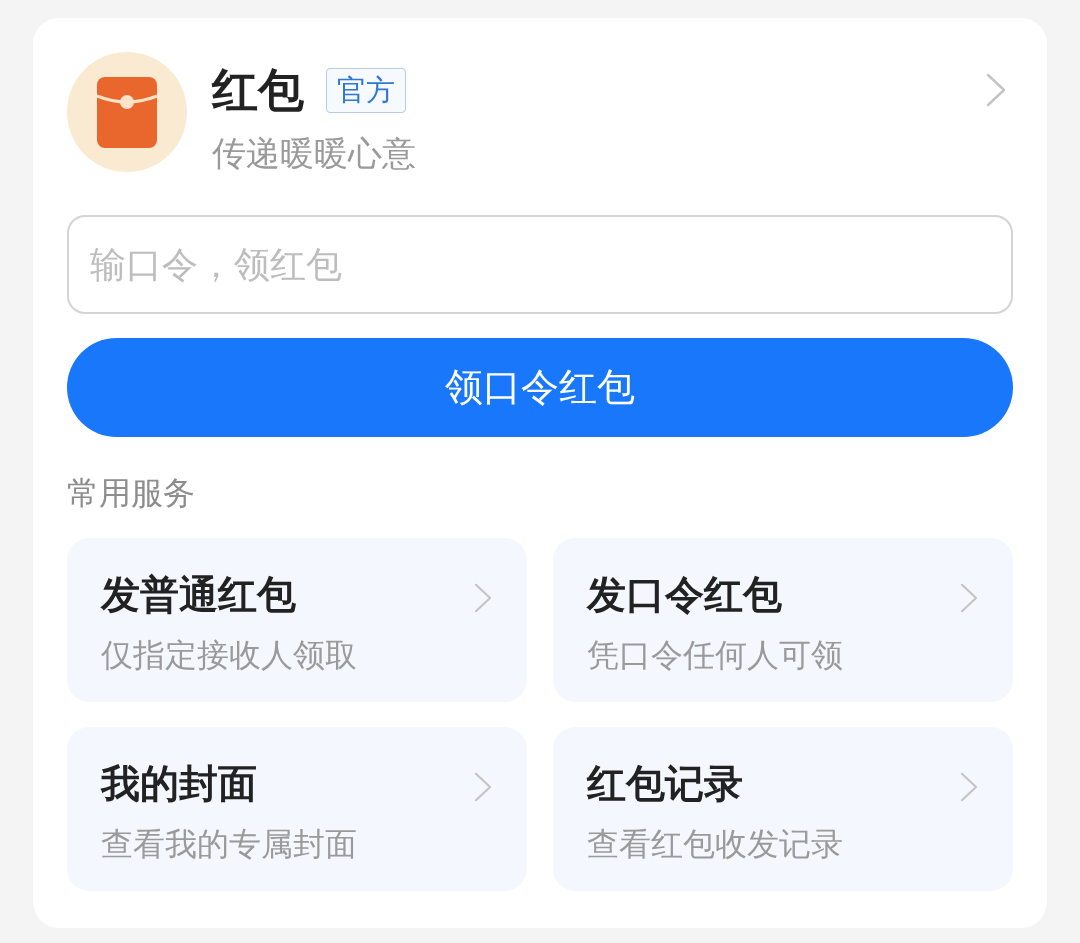 Image resolution: width=1080 pixels, height=943 pixels. Describe the element at coordinates (198, 595) in the screenshot. I see `service-title: 发普通红包` at that location.